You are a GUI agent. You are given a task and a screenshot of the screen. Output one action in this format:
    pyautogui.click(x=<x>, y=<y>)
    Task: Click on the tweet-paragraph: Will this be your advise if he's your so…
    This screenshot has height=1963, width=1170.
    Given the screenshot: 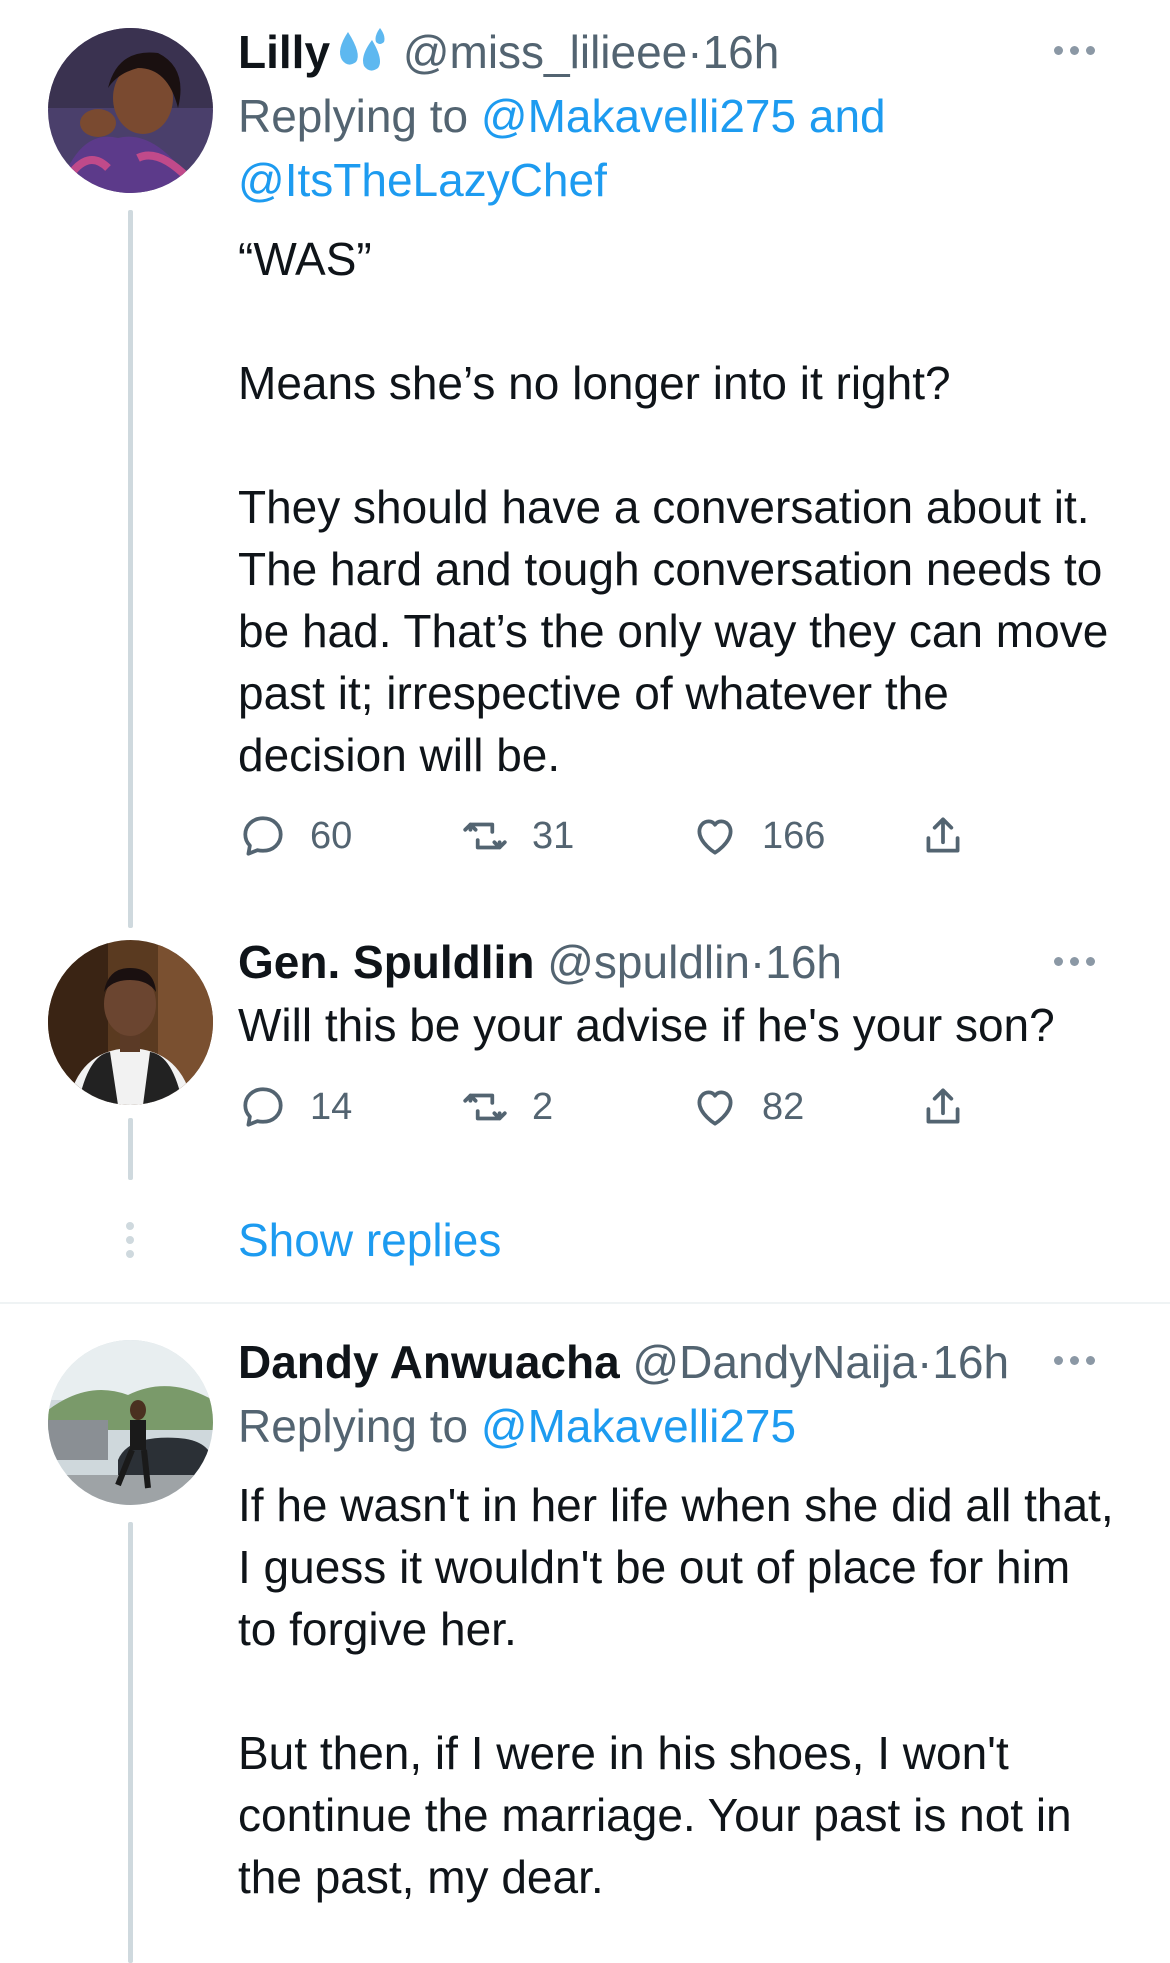 What is the action you would take?
    pyautogui.click(x=646, y=1025)
    